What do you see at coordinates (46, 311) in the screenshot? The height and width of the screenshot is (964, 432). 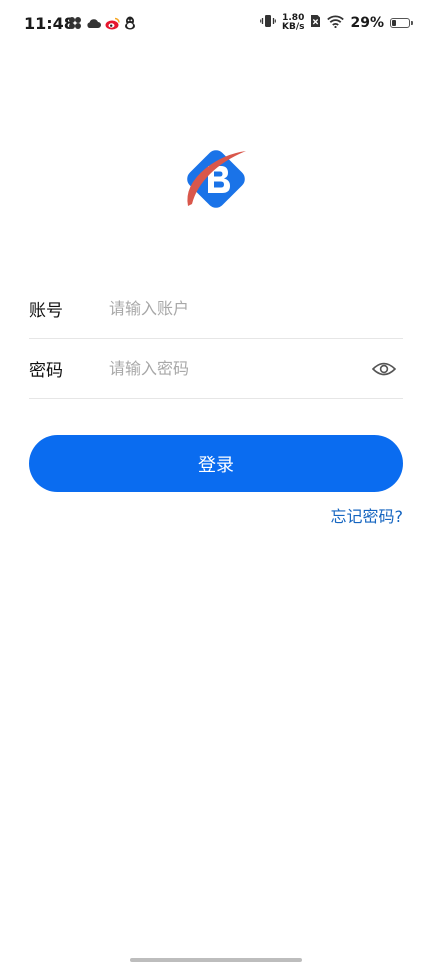 I see `account-label: 账号` at bounding box center [46, 311].